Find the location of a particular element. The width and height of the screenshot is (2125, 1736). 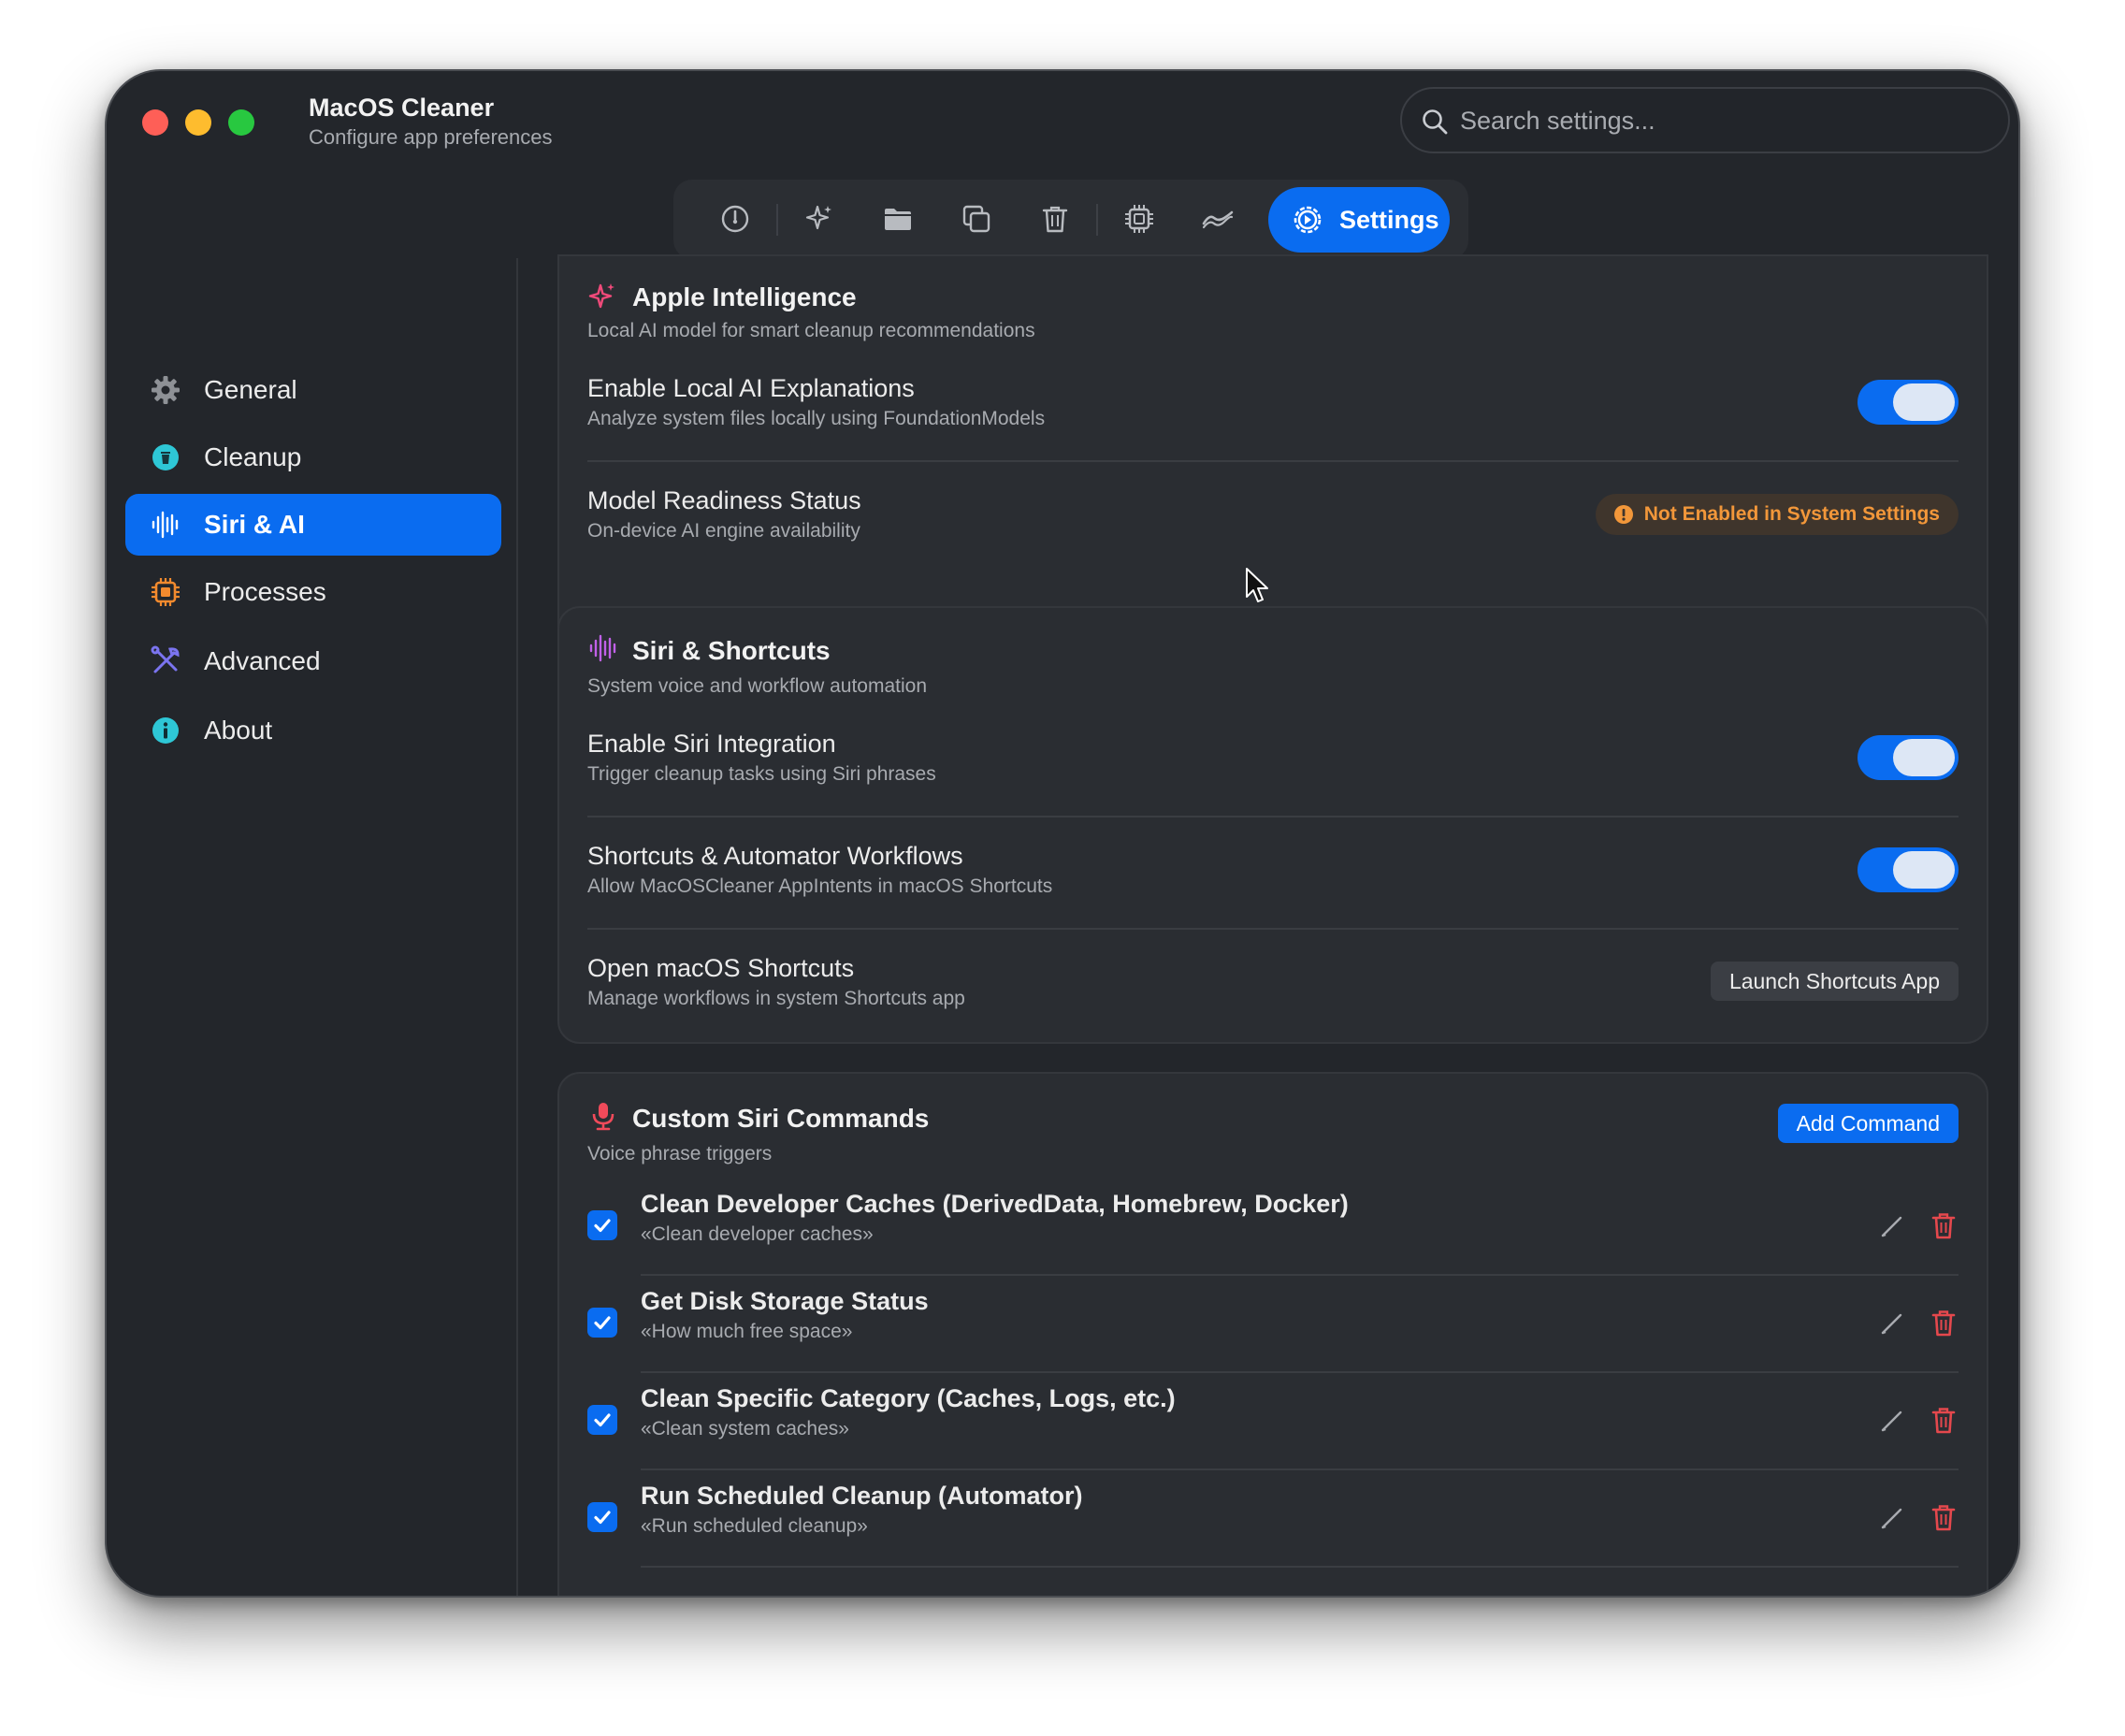

shortcuts-workflows-toggle is located at coordinates (1909, 869).